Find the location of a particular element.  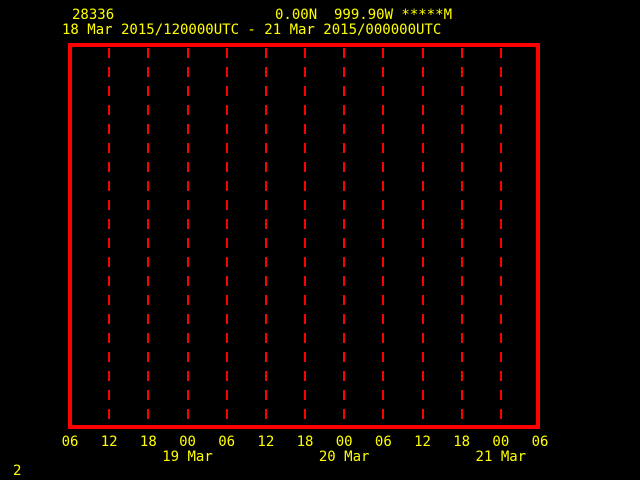

station-id: 28336 is located at coordinates (93, 15).